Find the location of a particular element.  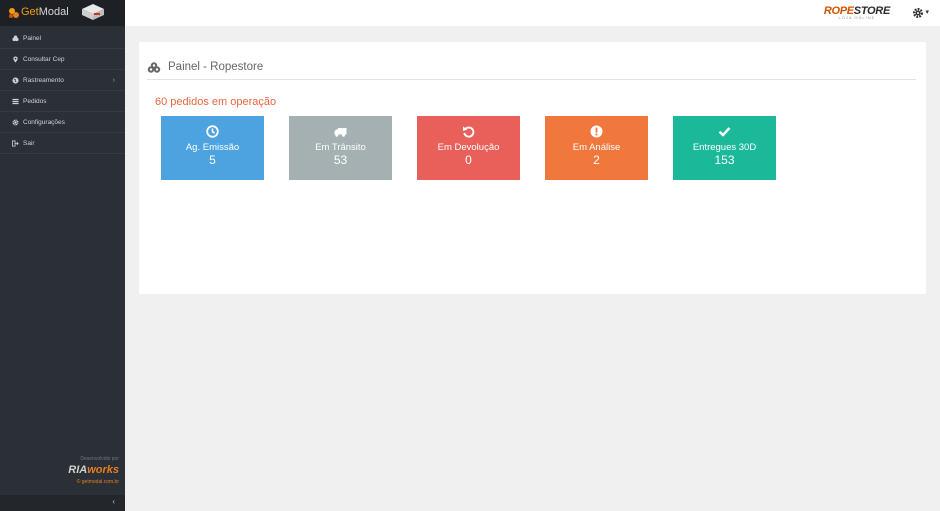

orders-summary: 60 pedidos em operação is located at coordinates (216, 102).